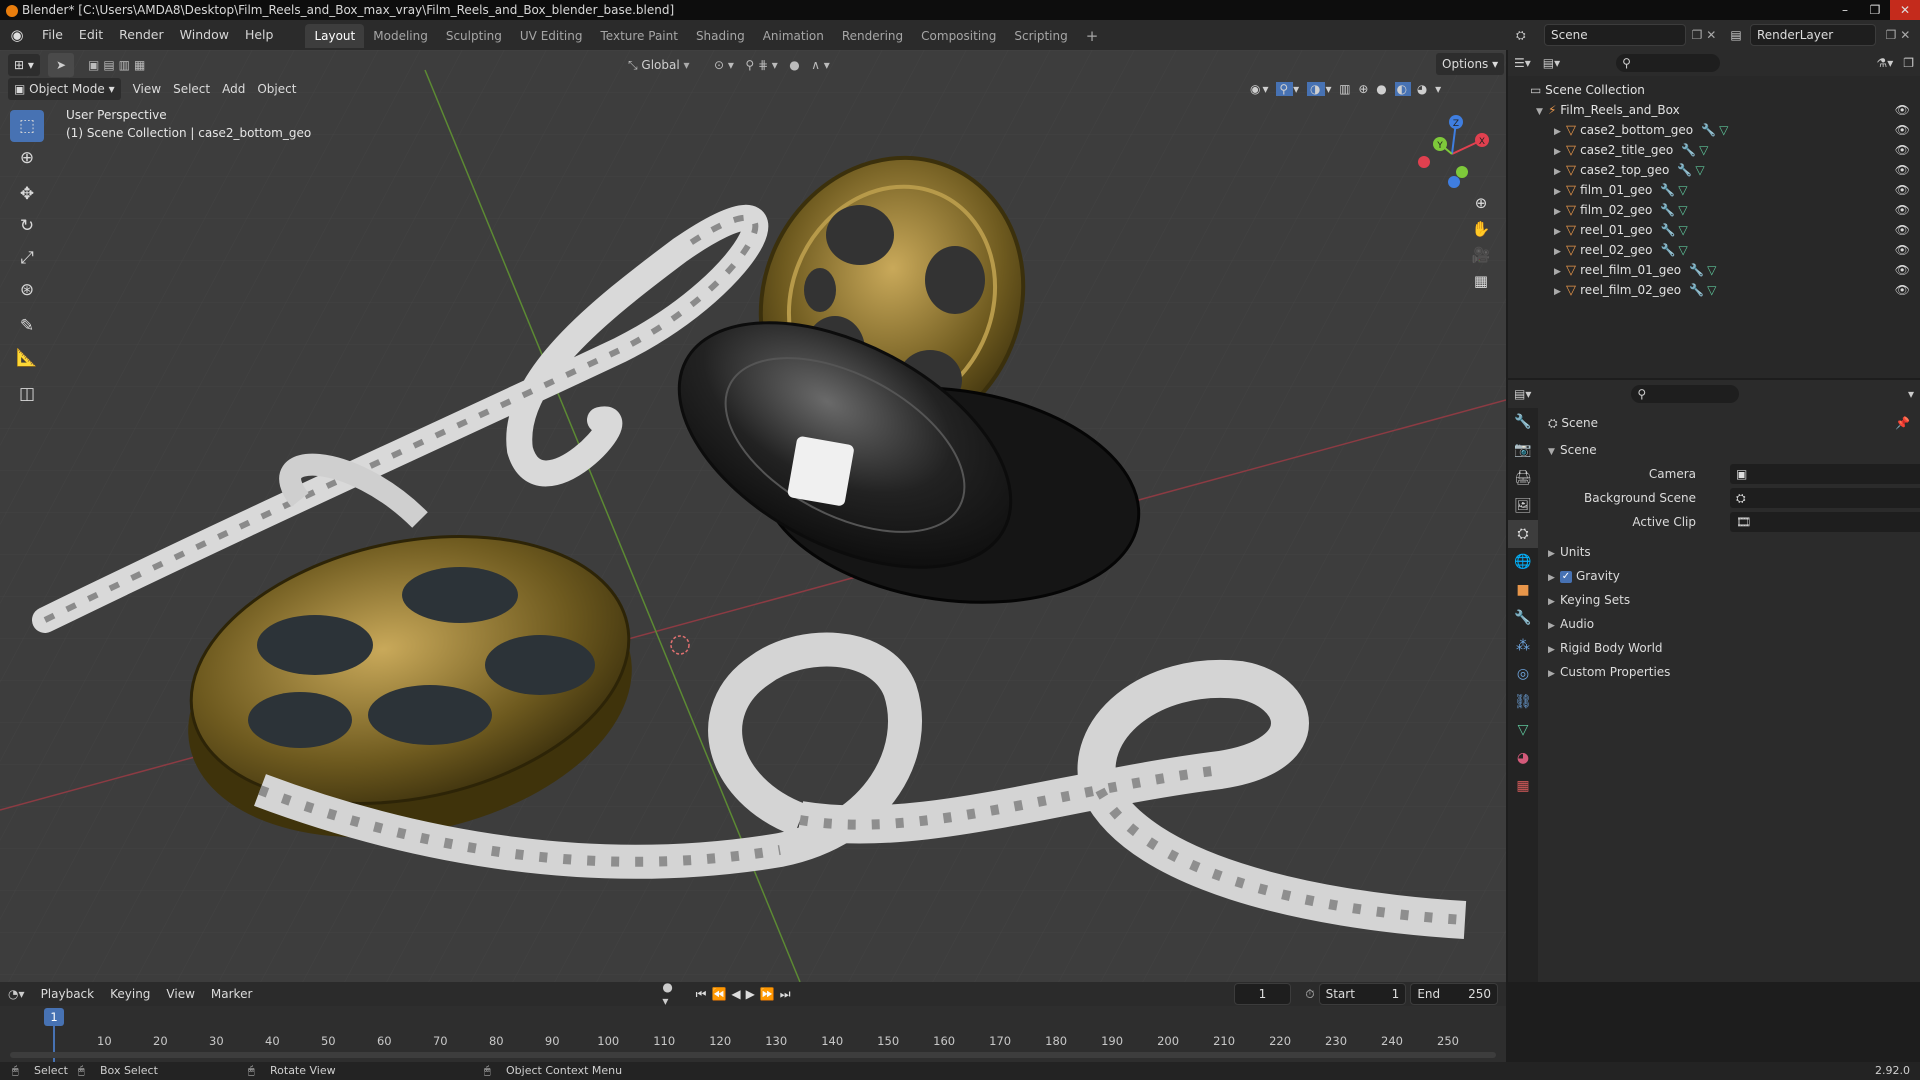  I want to click on close-button: ✕, so click(1905, 10).